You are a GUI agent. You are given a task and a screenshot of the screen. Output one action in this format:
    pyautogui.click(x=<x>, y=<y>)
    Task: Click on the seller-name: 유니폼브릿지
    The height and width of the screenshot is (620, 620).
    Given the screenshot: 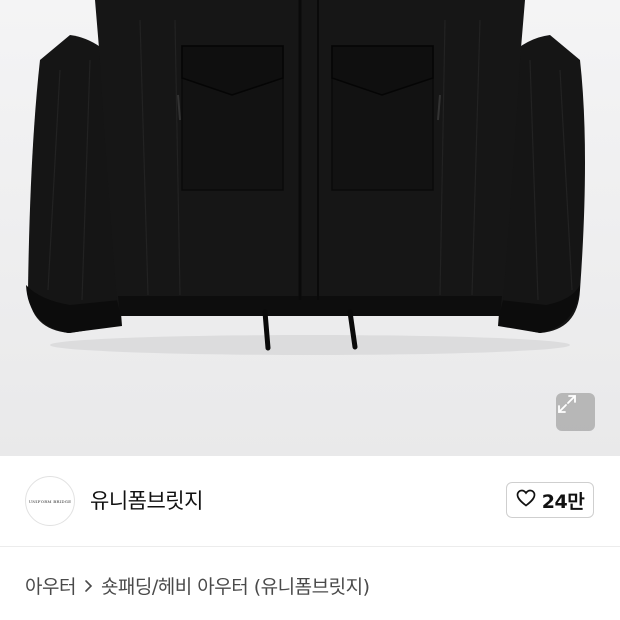 What is the action you would take?
    pyautogui.click(x=146, y=500)
    